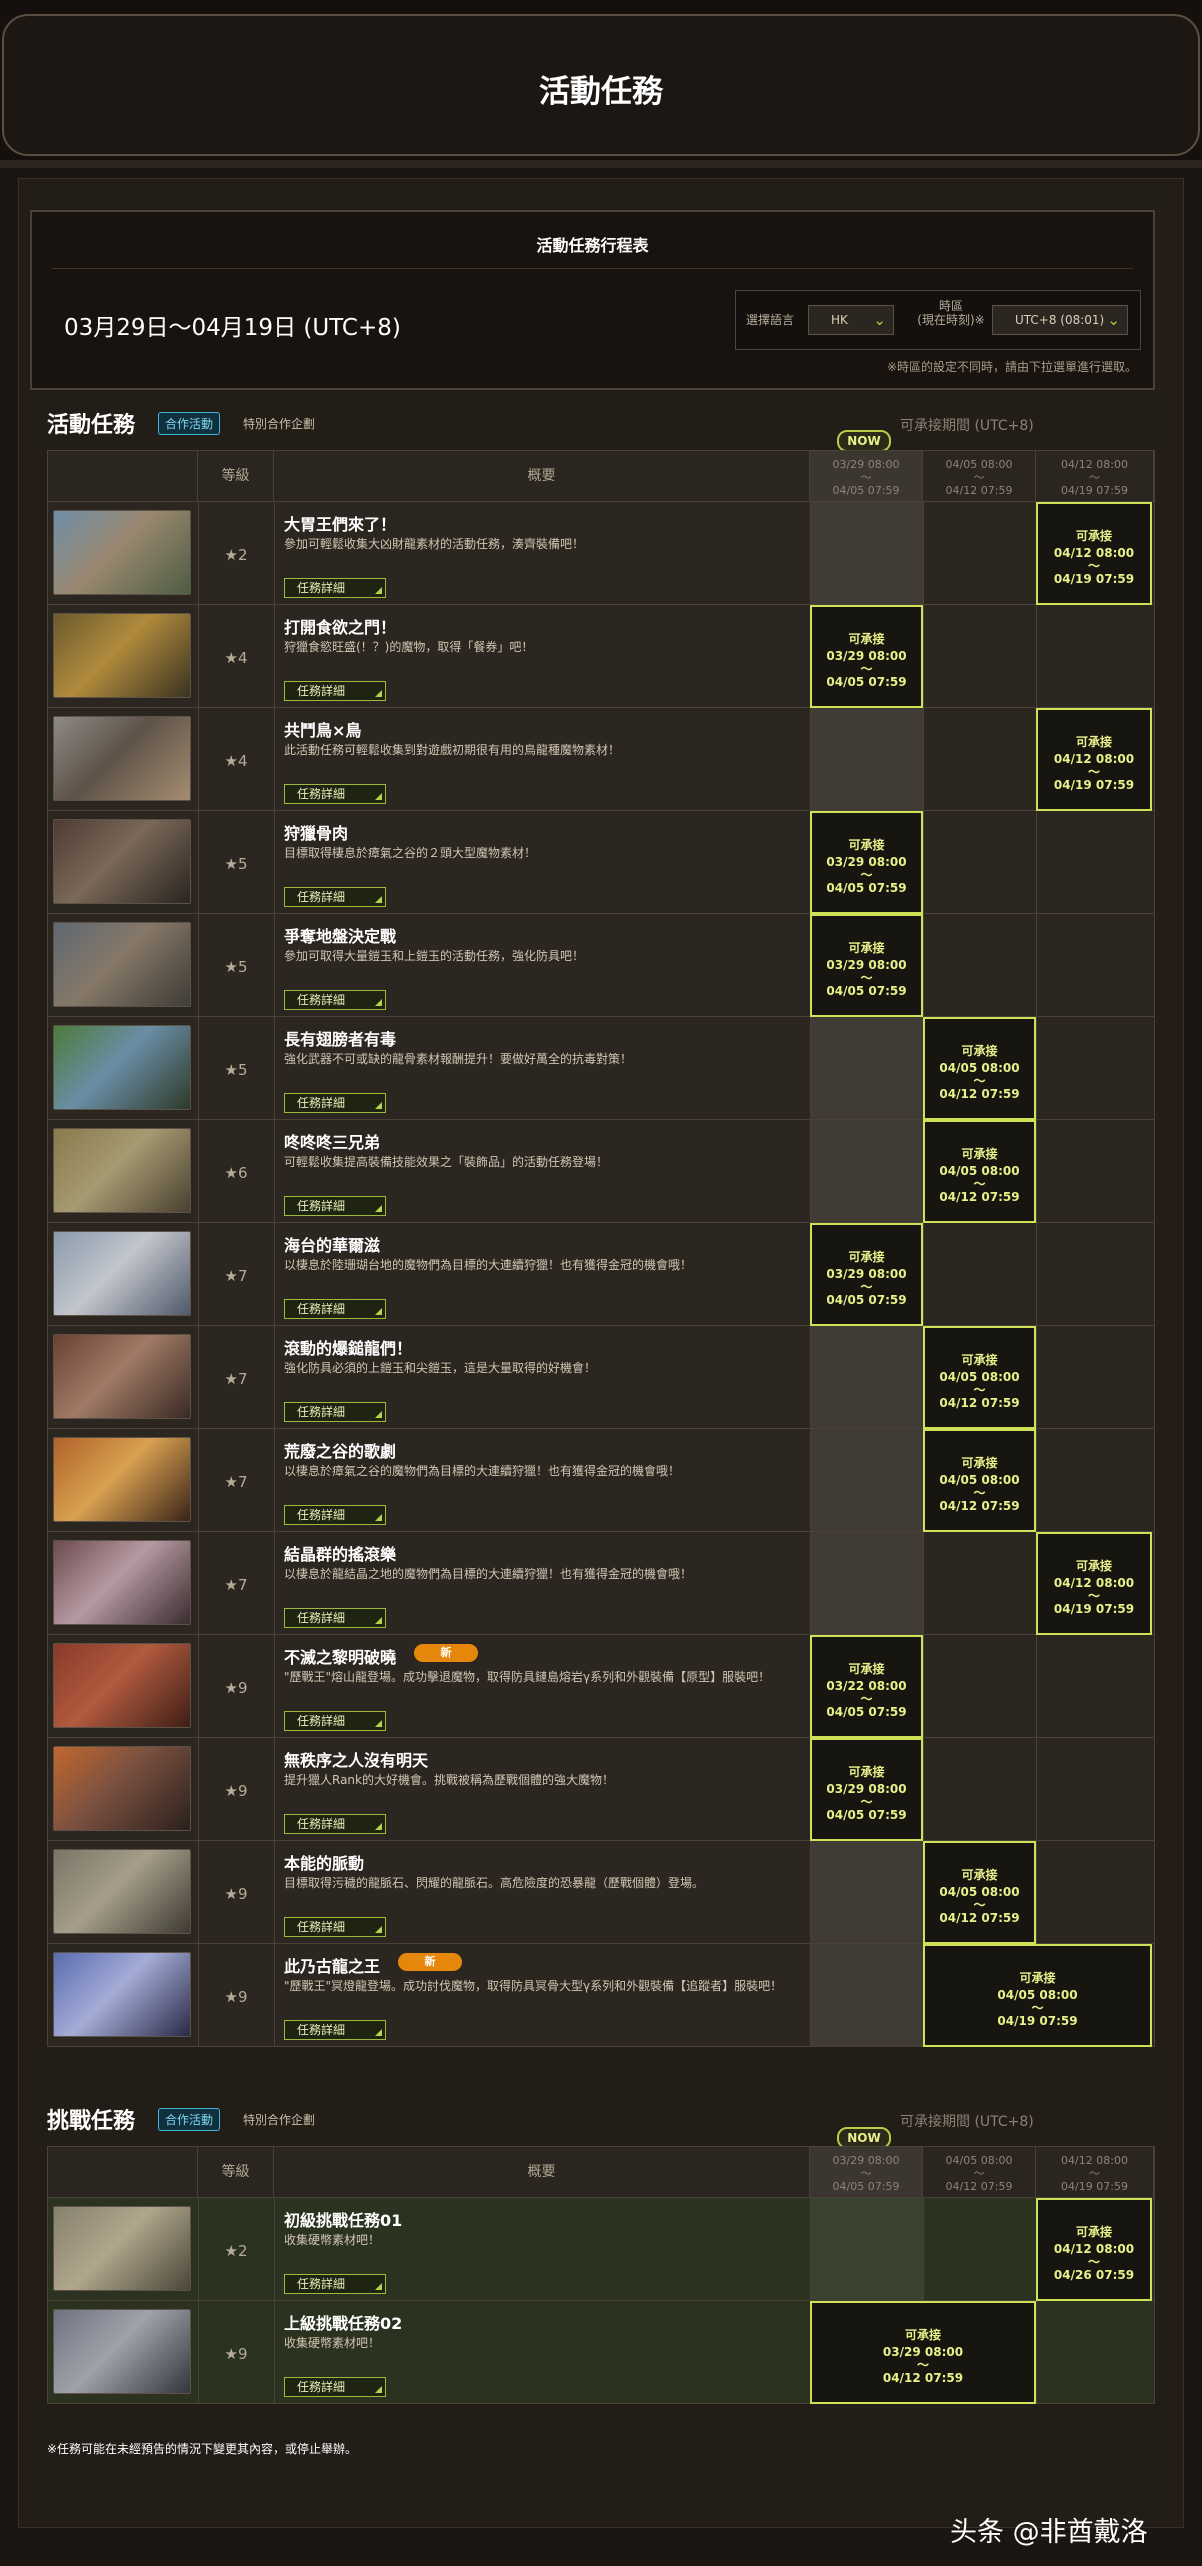 Image resolution: width=1202 pixels, height=2566 pixels. What do you see at coordinates (1060, 320) in the screenshot?
I see `timezone-select: UTC+8 (08:01) ⌄` at bounding box center [1060, 320].